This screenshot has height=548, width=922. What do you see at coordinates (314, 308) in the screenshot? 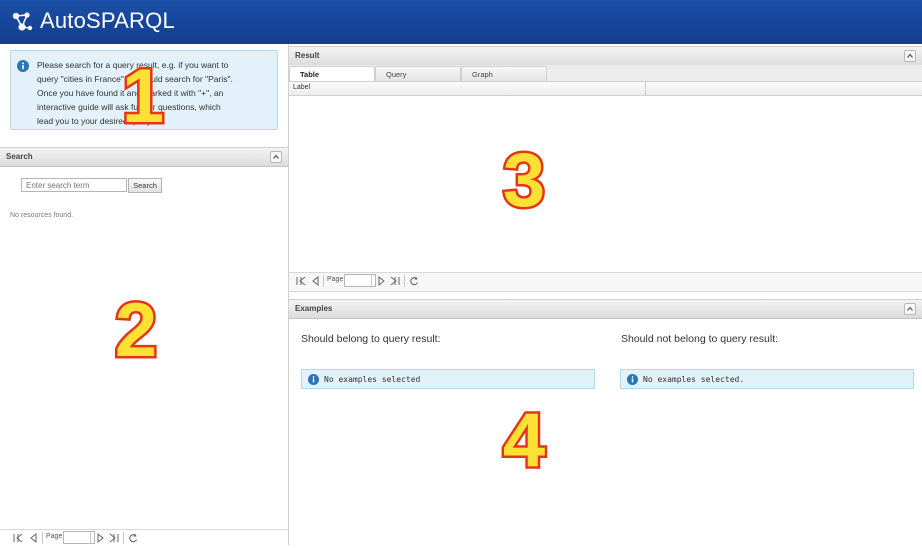
I see `examples-panel-title: Examples` at bounding box center [314, 308].